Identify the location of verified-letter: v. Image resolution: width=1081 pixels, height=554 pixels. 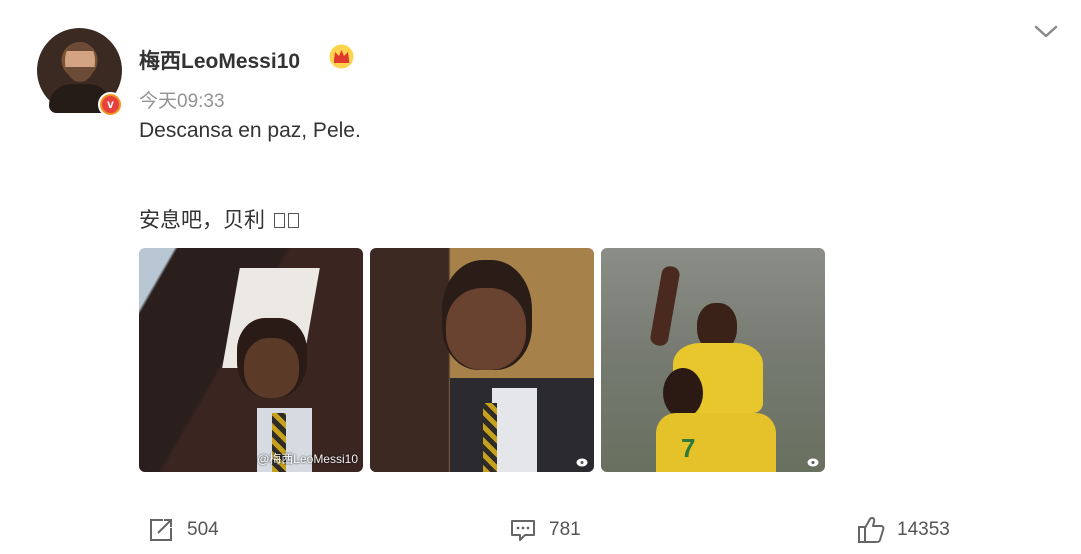
(110, 104).